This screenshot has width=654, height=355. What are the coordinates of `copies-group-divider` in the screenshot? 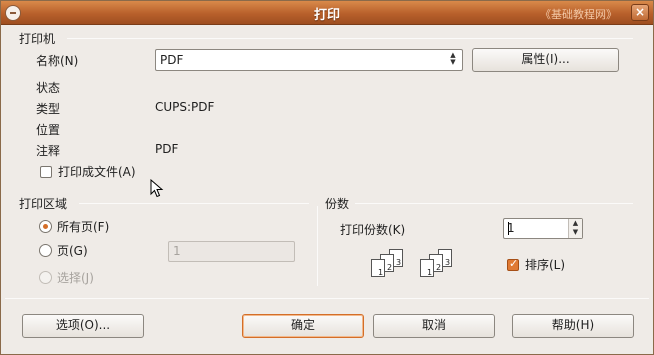 It's located at (494, 203).